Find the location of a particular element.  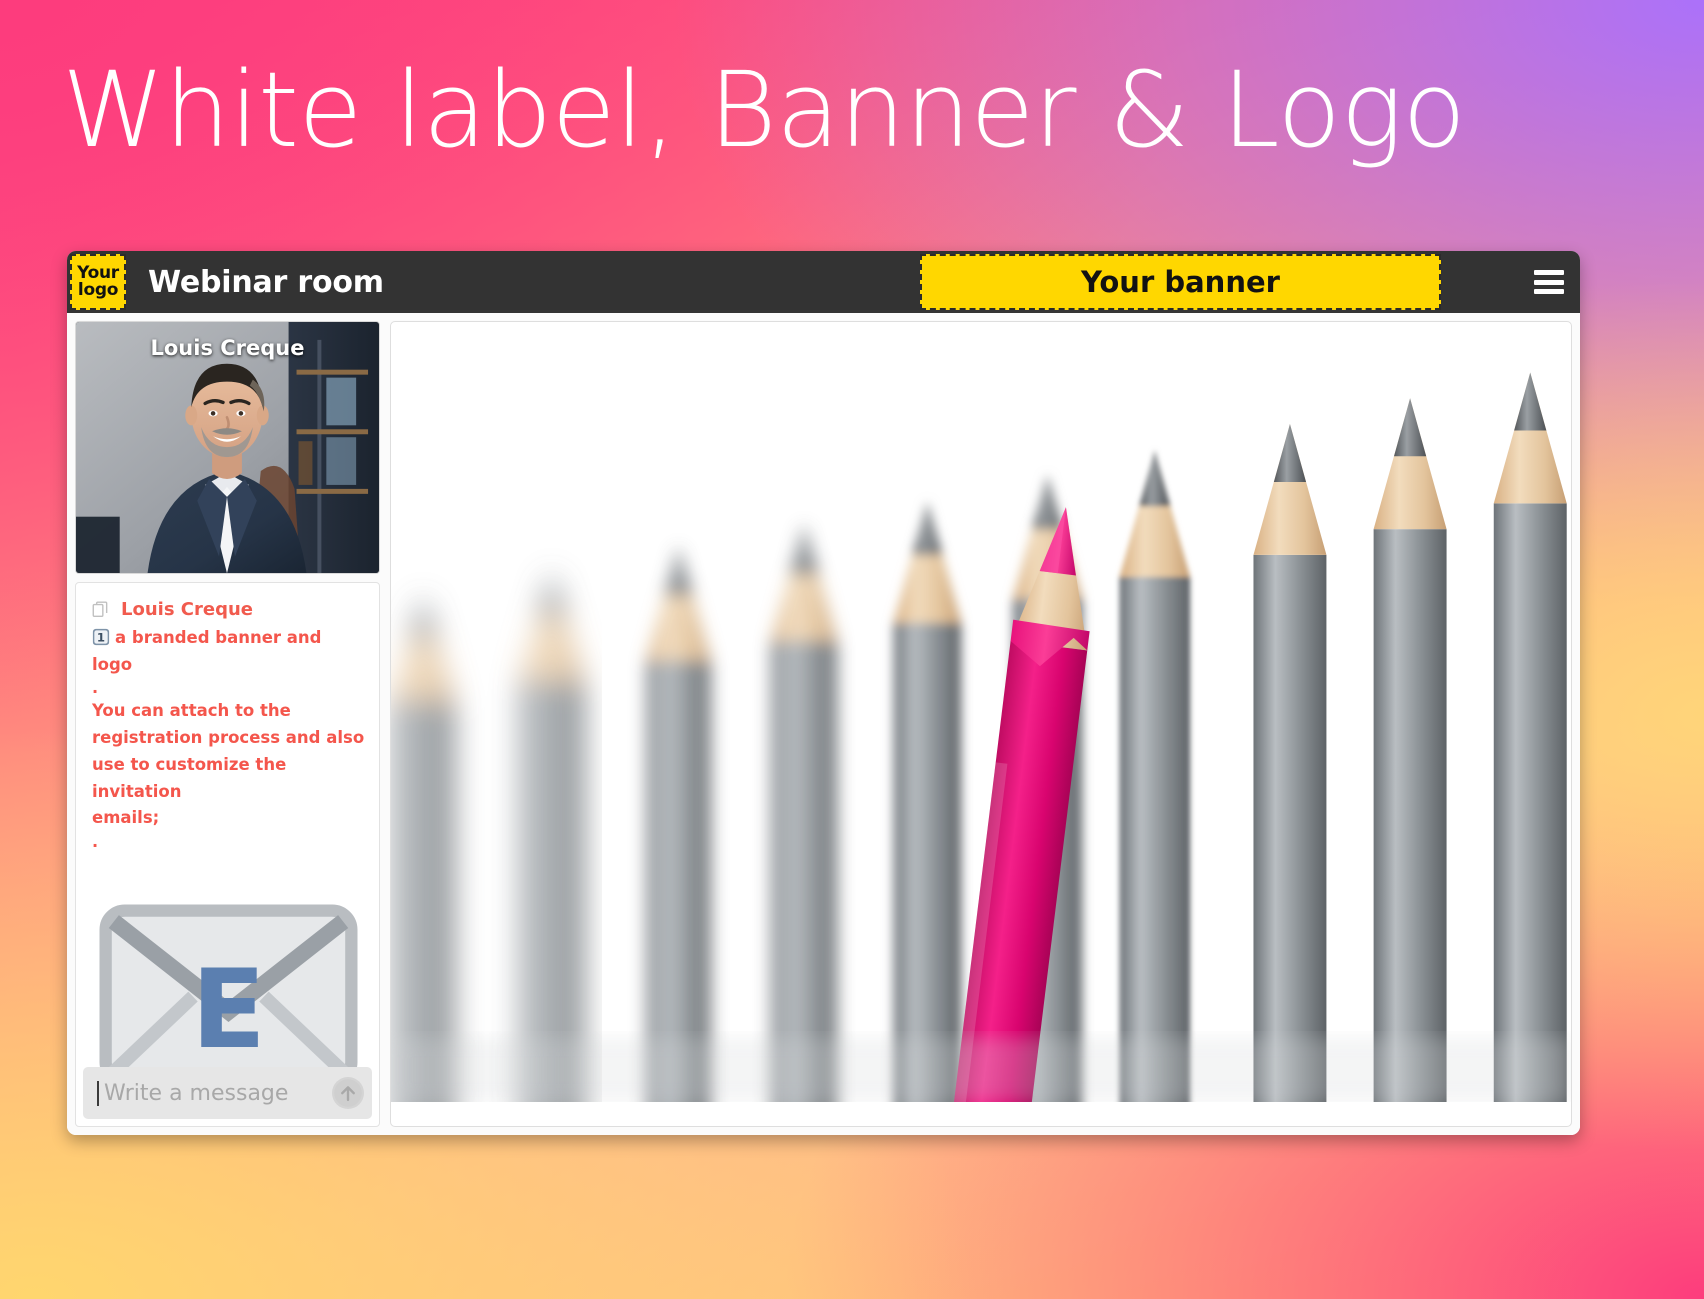

chat-line-label: a branded banner and logo is located at coordinates (207, 651).